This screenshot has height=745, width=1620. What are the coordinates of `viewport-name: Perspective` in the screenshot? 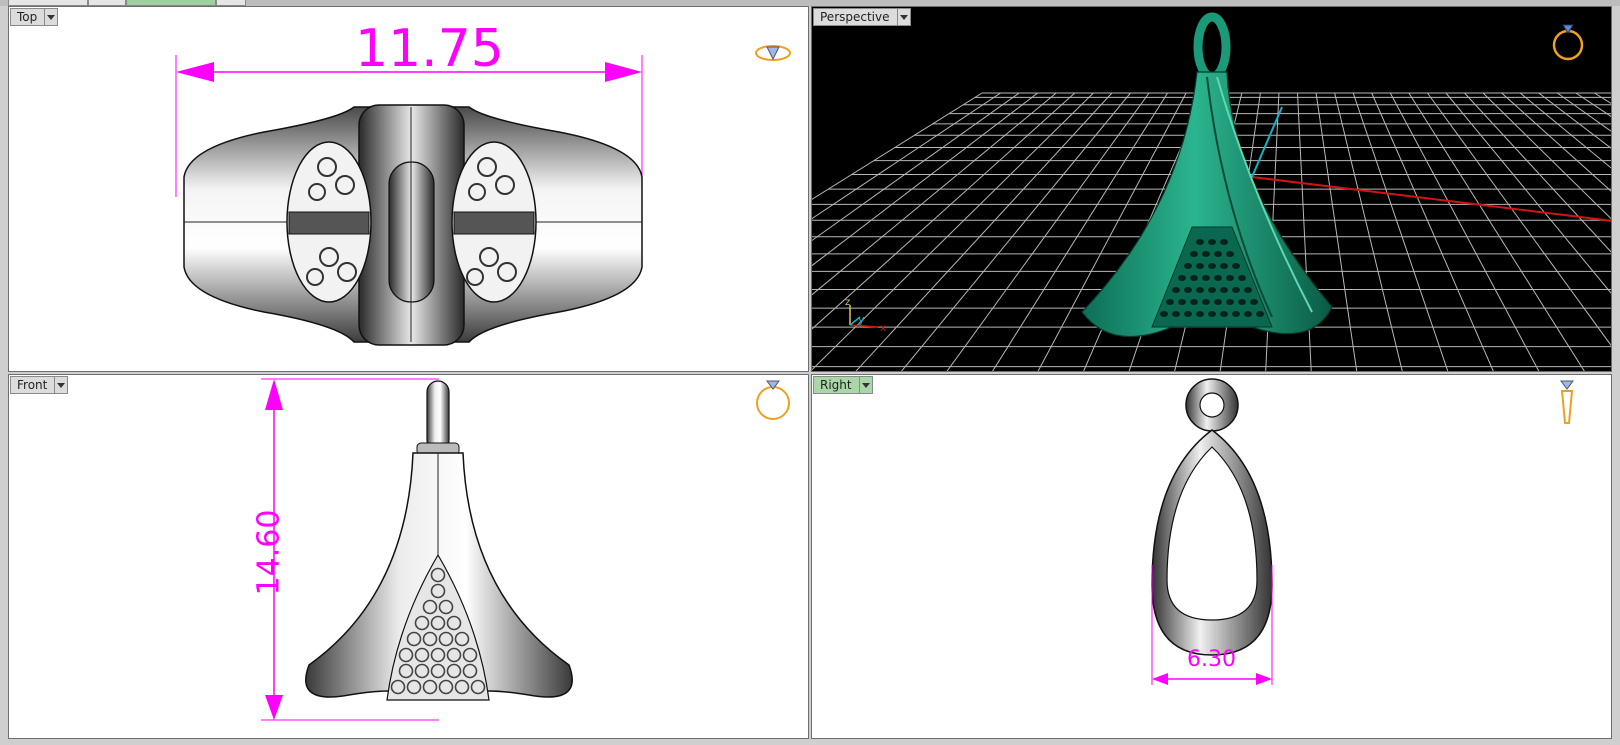 It's located at (855, 17).